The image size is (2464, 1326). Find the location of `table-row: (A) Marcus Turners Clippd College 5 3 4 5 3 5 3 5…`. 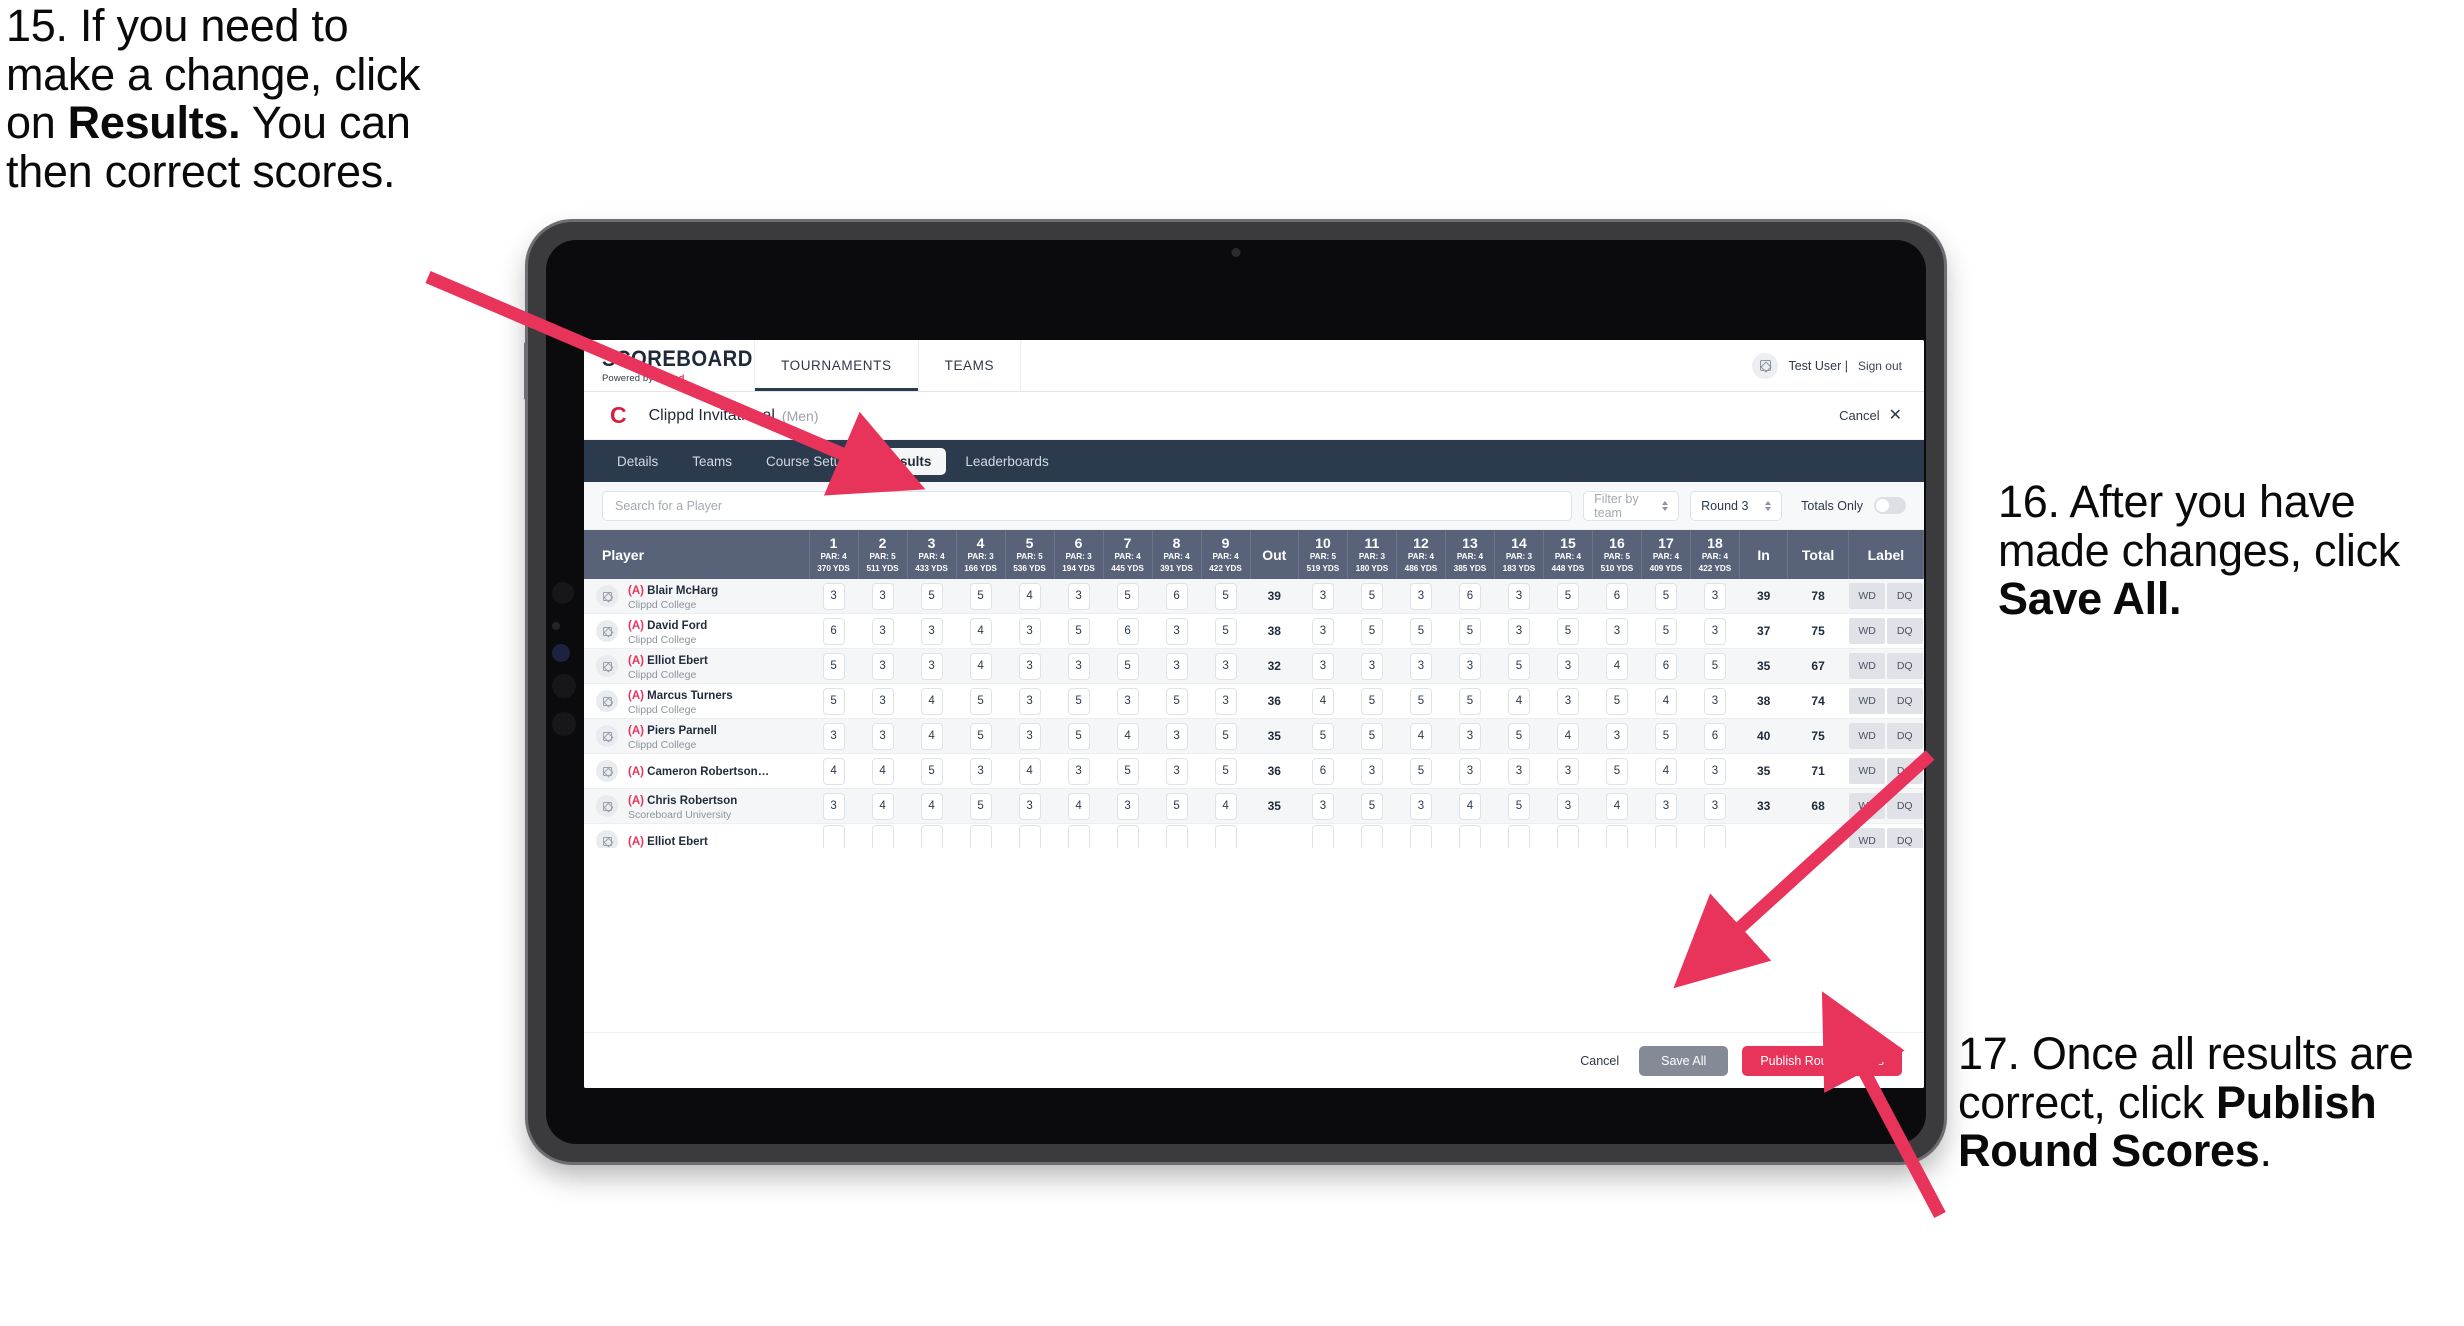

table-row: (A) Marcus Turners Clippd College 5 3 4 5 3 5 3 5… is located at coordinates (1254, 701).